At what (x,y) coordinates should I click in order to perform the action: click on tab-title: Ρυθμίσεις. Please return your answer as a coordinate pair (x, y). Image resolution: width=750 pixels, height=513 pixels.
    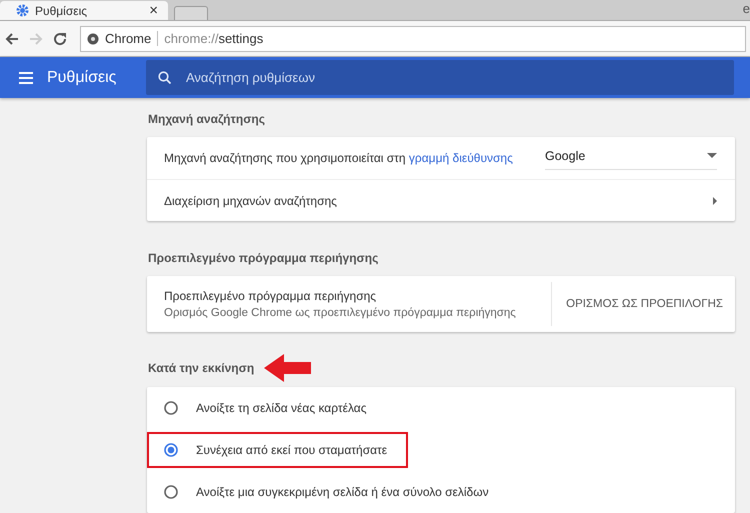
    Looking at the image, I should click on (61, 11).